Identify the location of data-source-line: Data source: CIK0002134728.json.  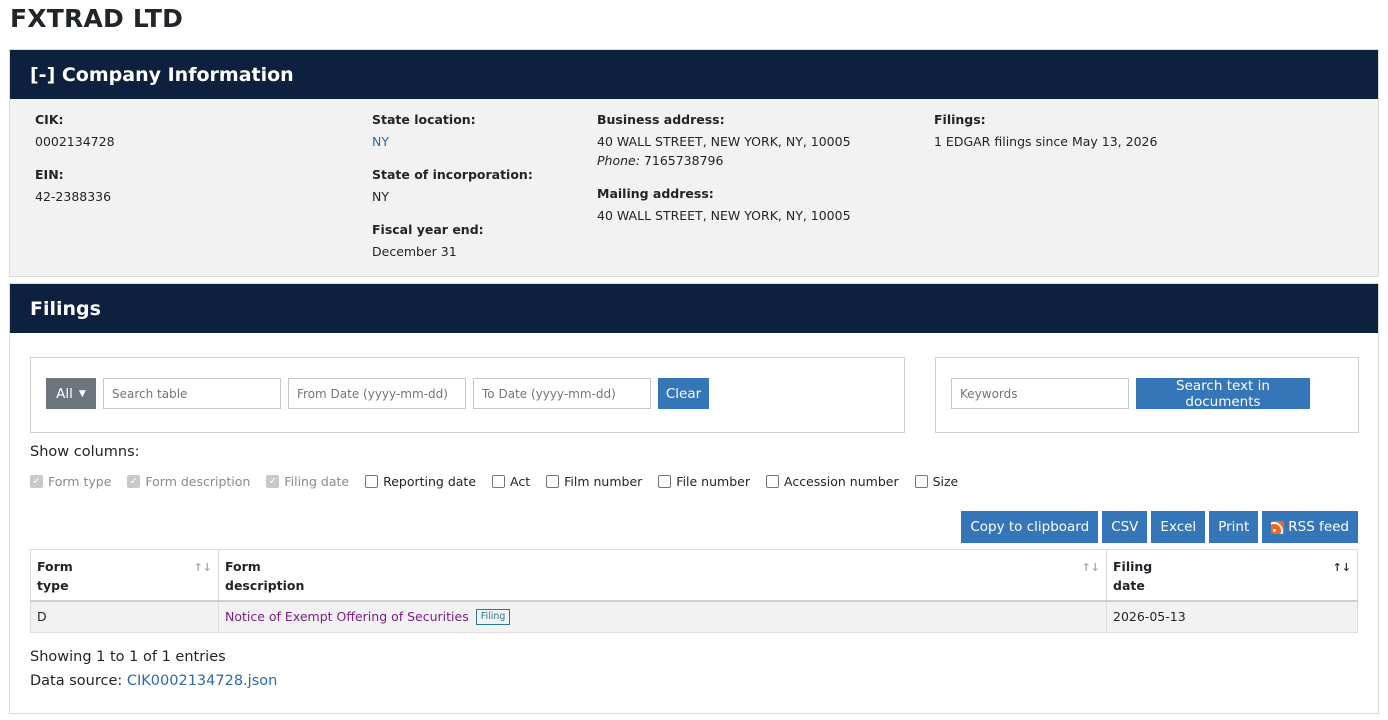
(153, 681).